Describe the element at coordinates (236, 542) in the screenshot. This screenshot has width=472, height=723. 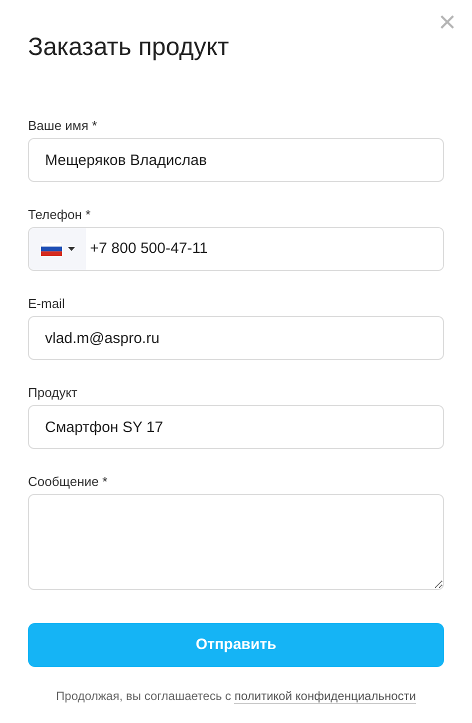
I see `message-field` at that location.